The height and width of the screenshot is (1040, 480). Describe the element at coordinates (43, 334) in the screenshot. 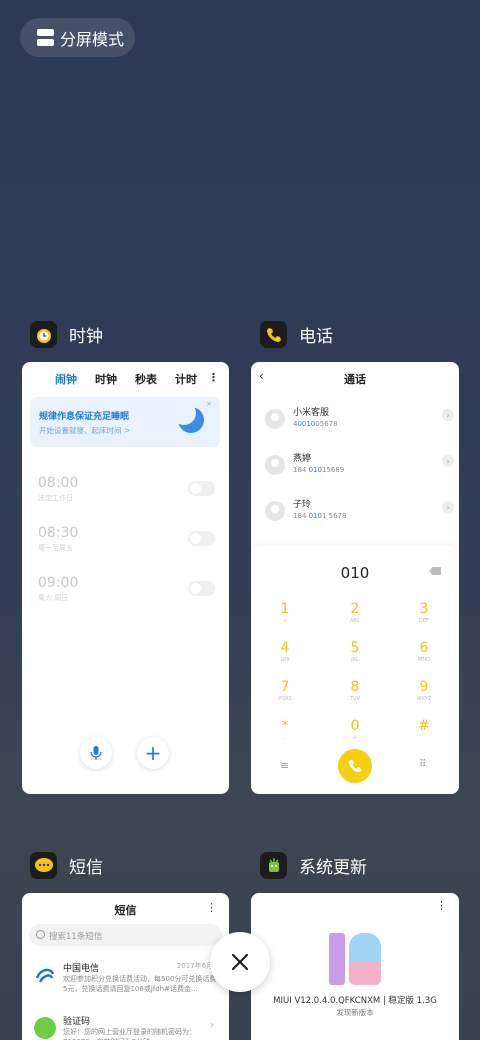

I see `clock-app-icon` at that location.